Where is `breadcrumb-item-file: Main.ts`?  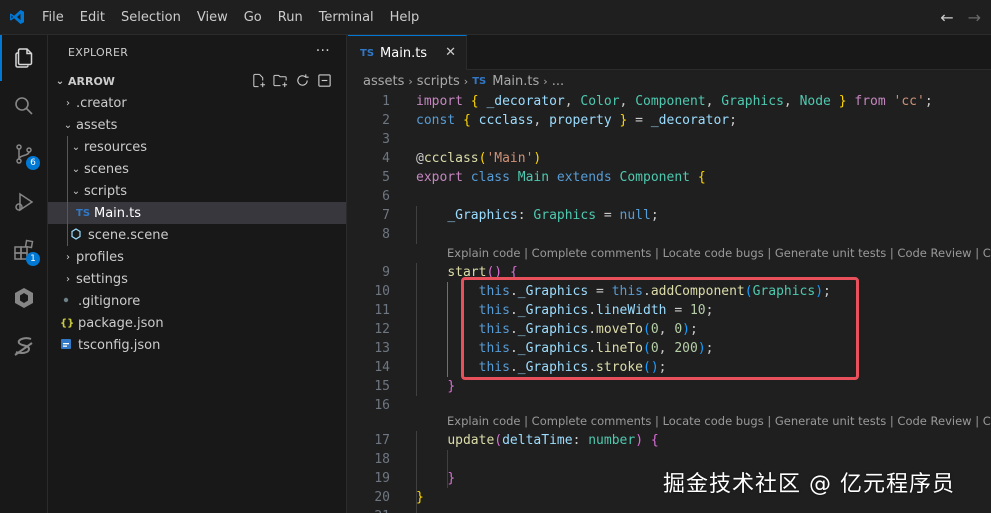
breadcrumb-item-file: Main.ts is located at coordinates (515, 81).